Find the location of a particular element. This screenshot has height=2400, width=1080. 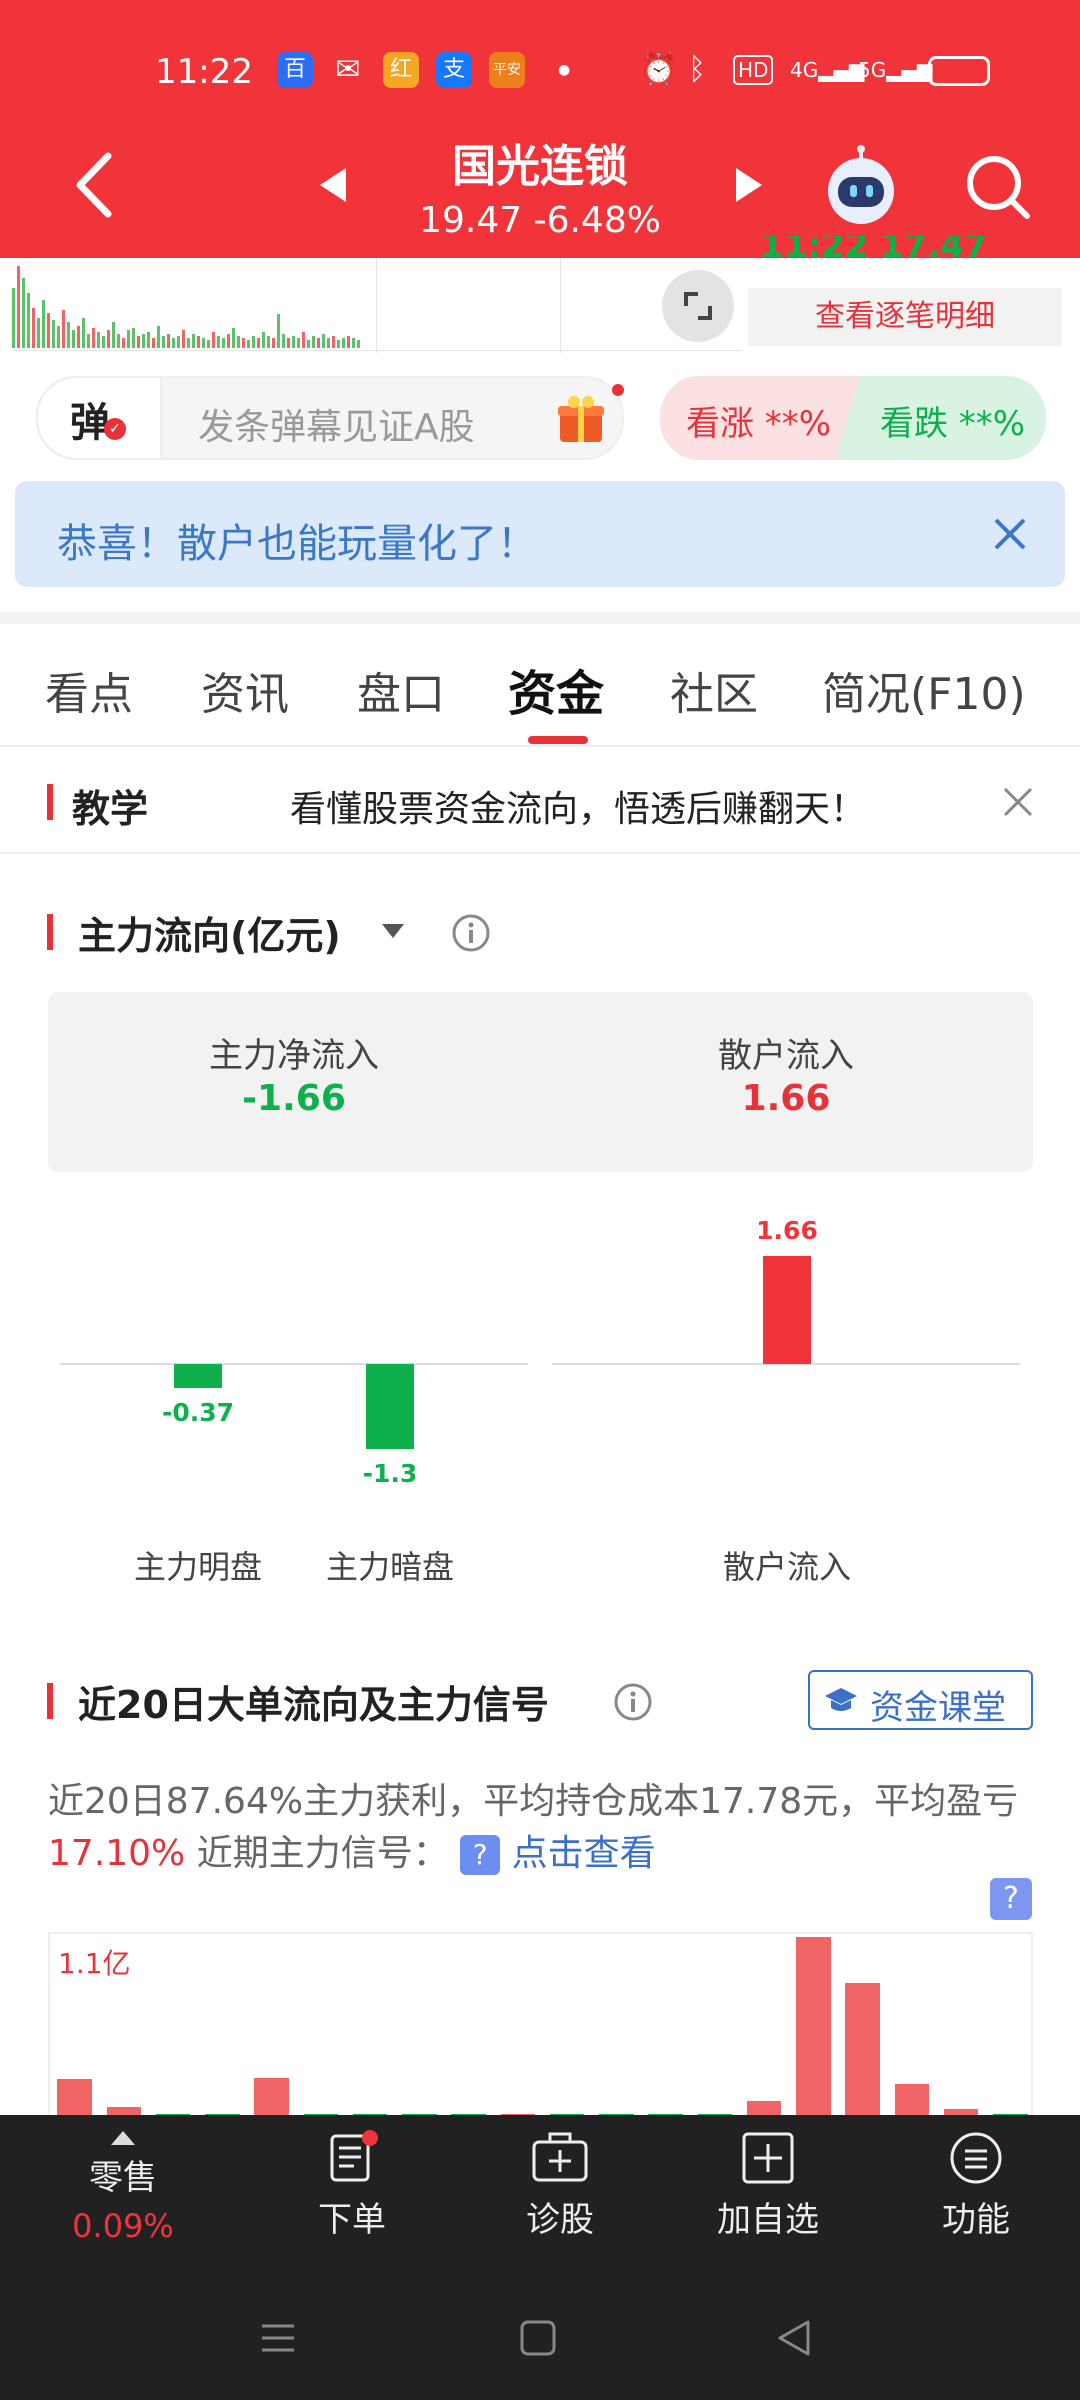

promo-banner: 恭喜！散户也能玩量化了！ is located at coordinates (540, 534).